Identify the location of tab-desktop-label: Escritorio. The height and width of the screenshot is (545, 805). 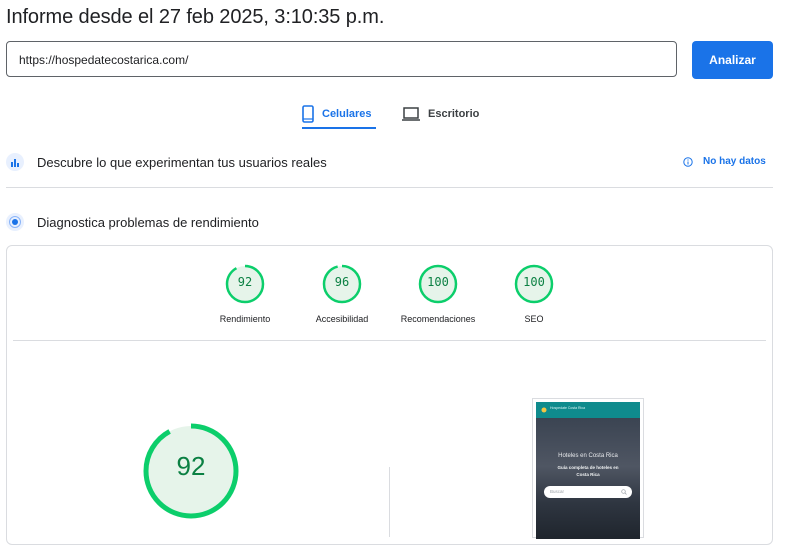
(454, 114).